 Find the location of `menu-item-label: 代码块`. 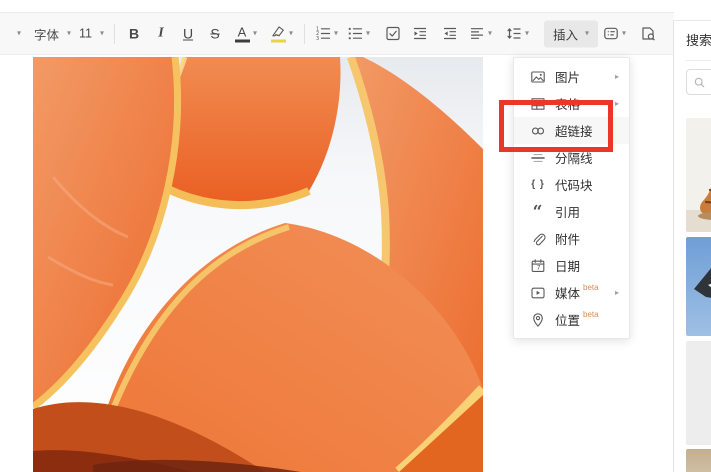

menu-item-label: 代码块 is located at coordinates (574, 186).